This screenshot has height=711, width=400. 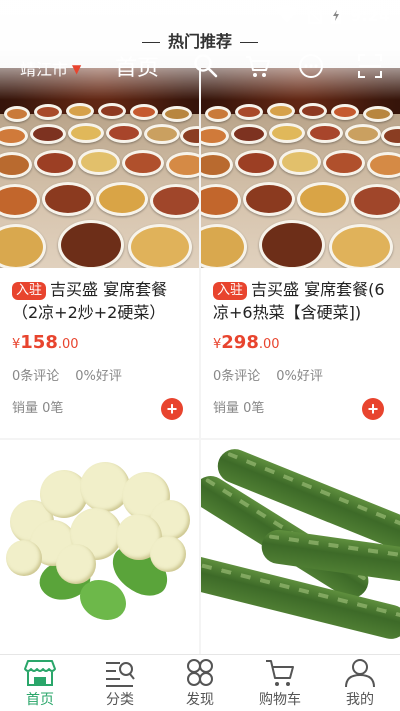 What do you see at coordinates (40, 673) in the screenshot?
I see `home-store-icon` at bounding box center [40, 673].